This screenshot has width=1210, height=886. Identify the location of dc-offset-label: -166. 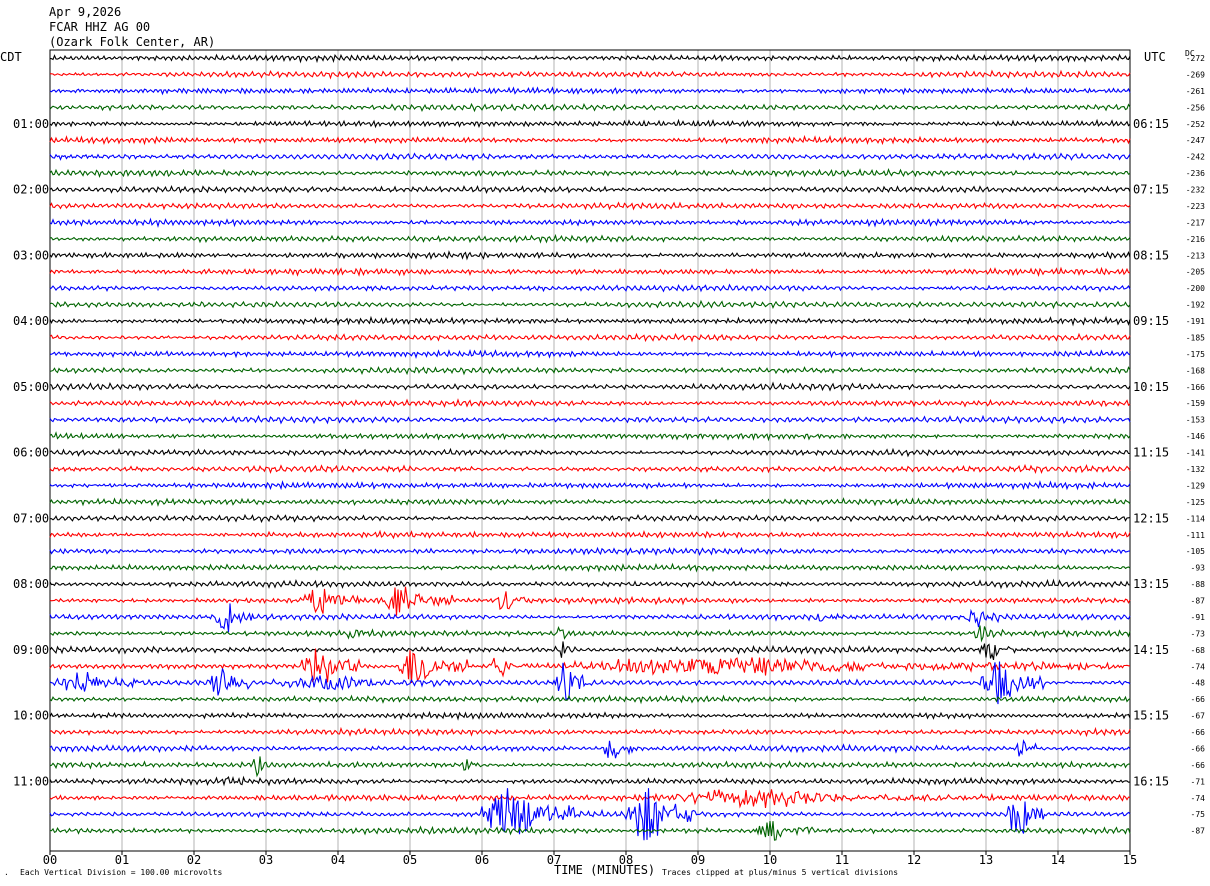
(1195, 387).